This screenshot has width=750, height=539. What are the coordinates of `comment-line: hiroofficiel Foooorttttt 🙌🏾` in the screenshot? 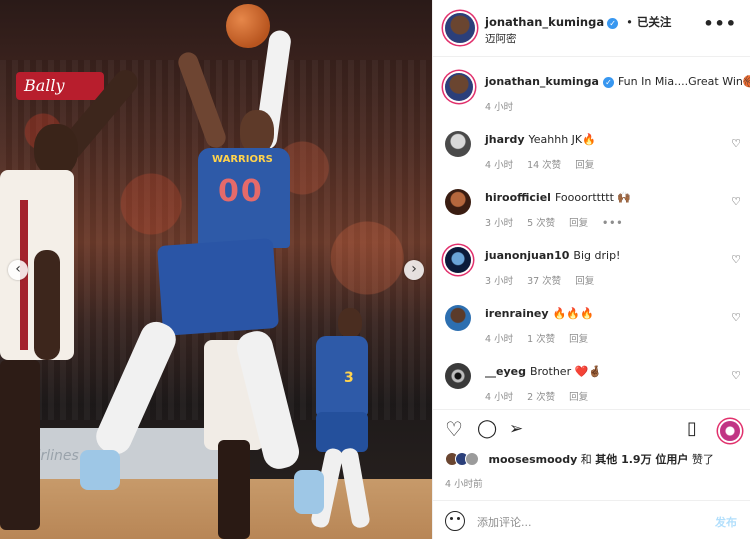 It's located at (558, 197).